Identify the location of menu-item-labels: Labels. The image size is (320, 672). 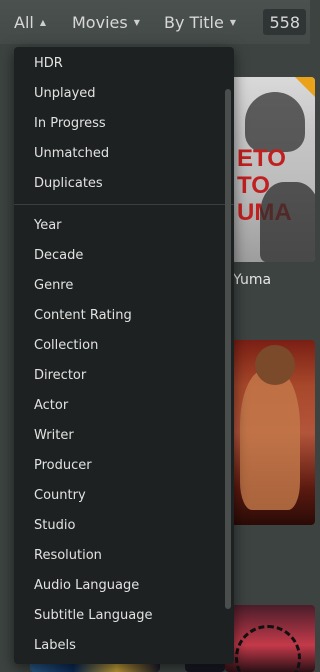
(124, 646).